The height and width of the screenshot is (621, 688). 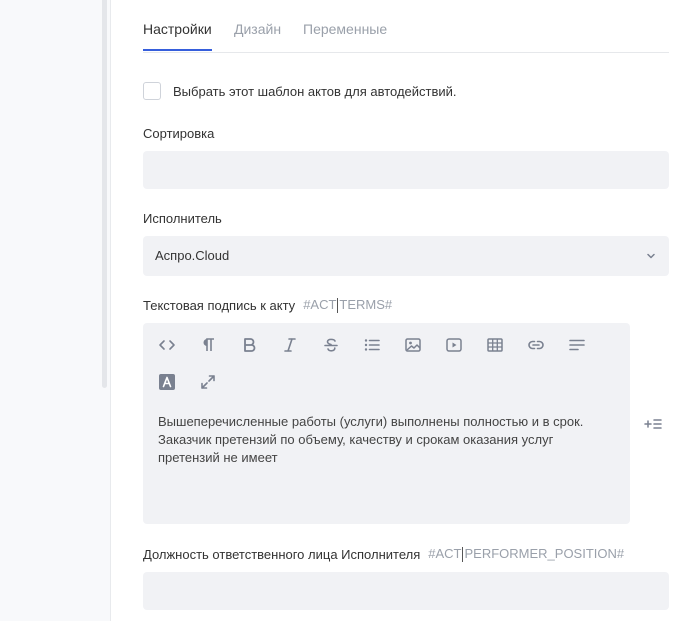 I want to click on executor-label-text: Исполнитель, so click(x=182, y=218).